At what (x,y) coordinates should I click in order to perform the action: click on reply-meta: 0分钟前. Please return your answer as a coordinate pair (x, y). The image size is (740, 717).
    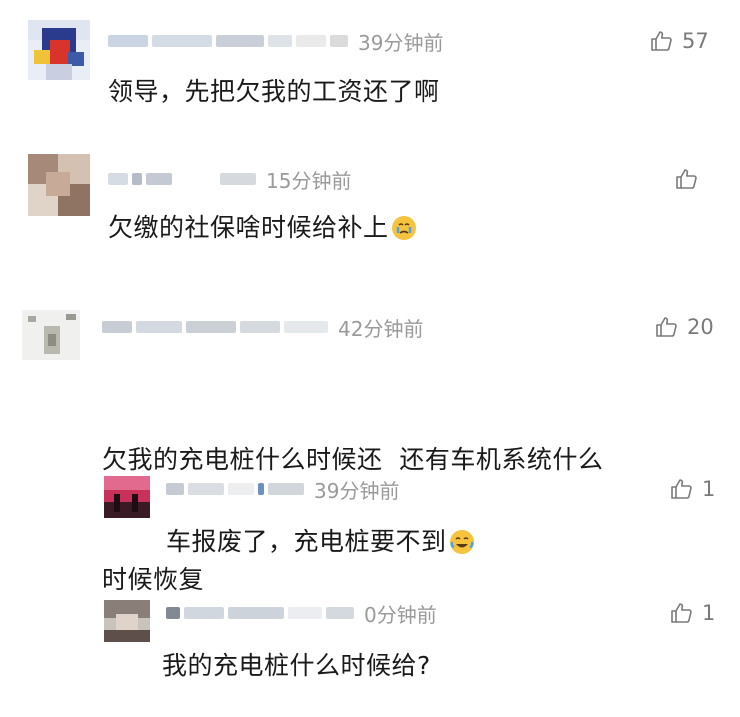
    Looking at the image, I should click on (301, 613).